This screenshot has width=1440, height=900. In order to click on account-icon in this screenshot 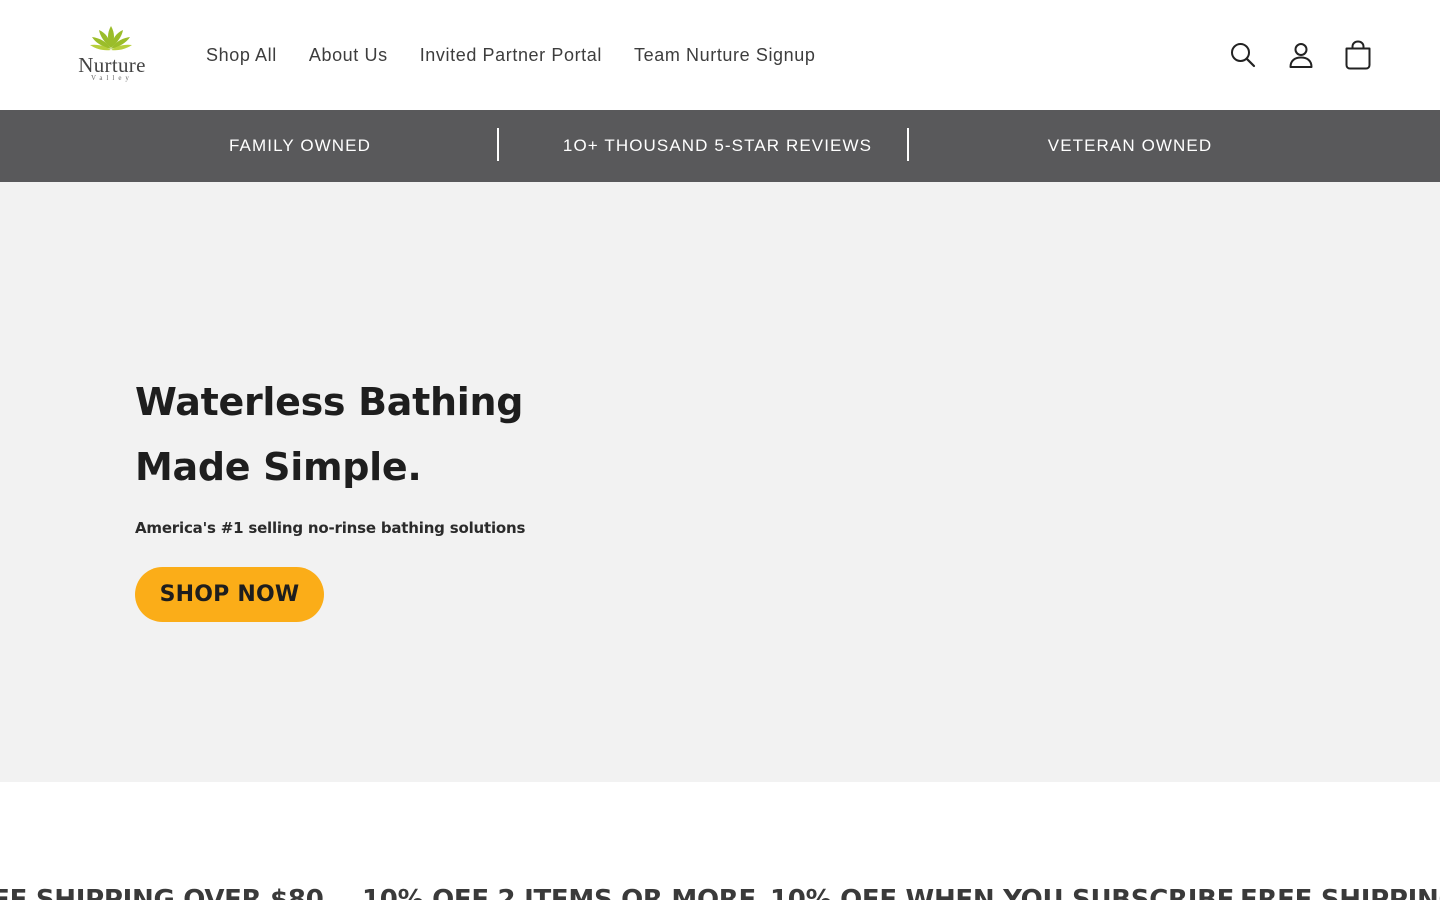, I will do `click(1300, 55)`.